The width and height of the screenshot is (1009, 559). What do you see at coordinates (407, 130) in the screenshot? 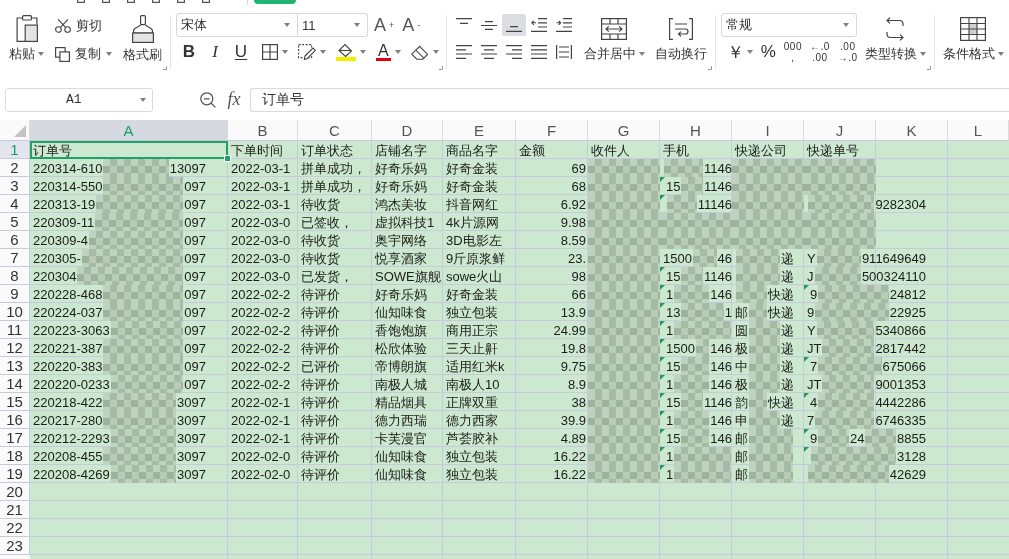
I see `column-header: D` at bounding box center [407, 130].